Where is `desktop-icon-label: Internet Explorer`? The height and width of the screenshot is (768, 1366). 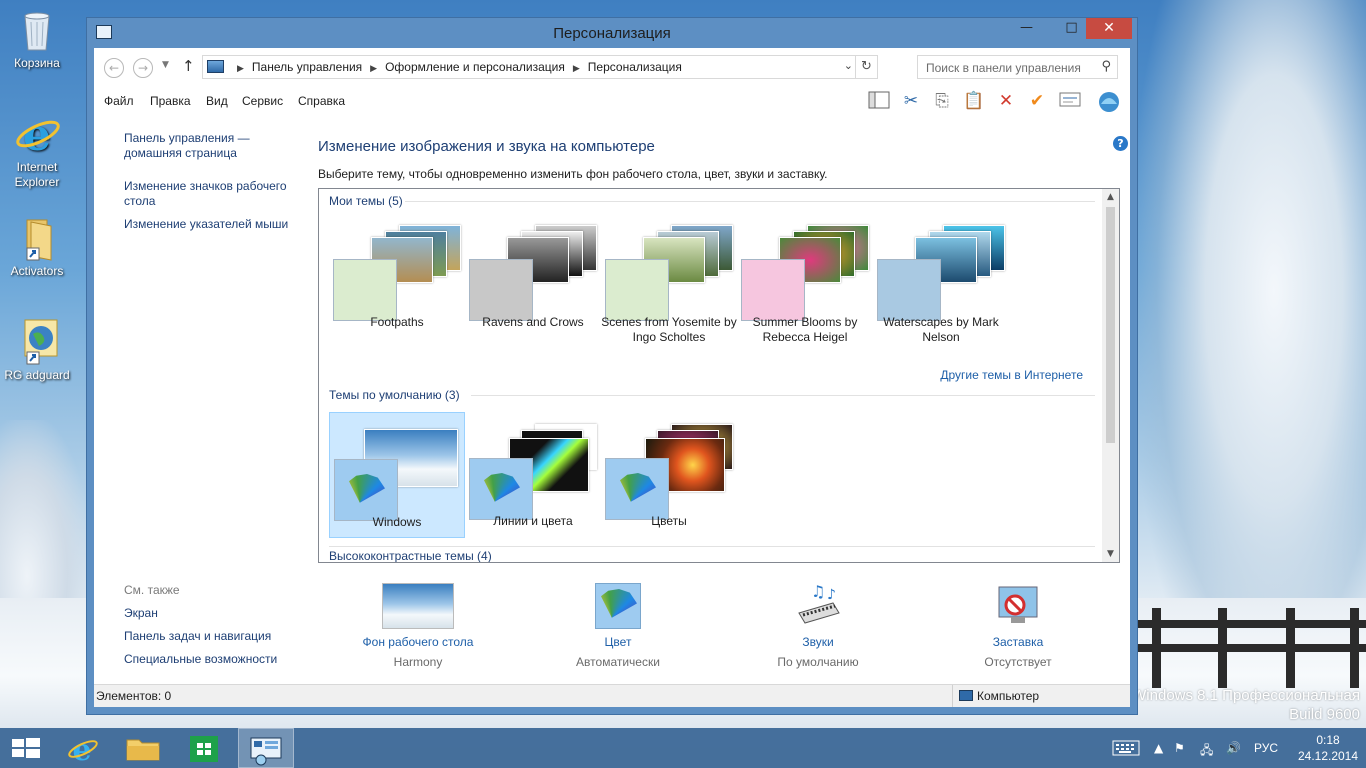
desktop-icon-label: Internet Explorer is located at coordinates (37, 174).